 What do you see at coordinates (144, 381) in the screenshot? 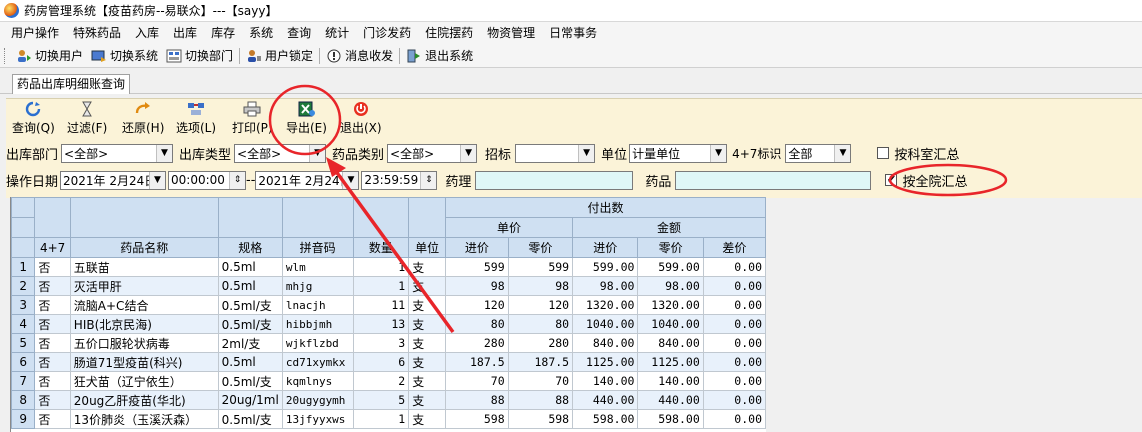
I see `drug-name-cell: 狂犬苗（辽宁依生）` at bounding box center [144, 381].